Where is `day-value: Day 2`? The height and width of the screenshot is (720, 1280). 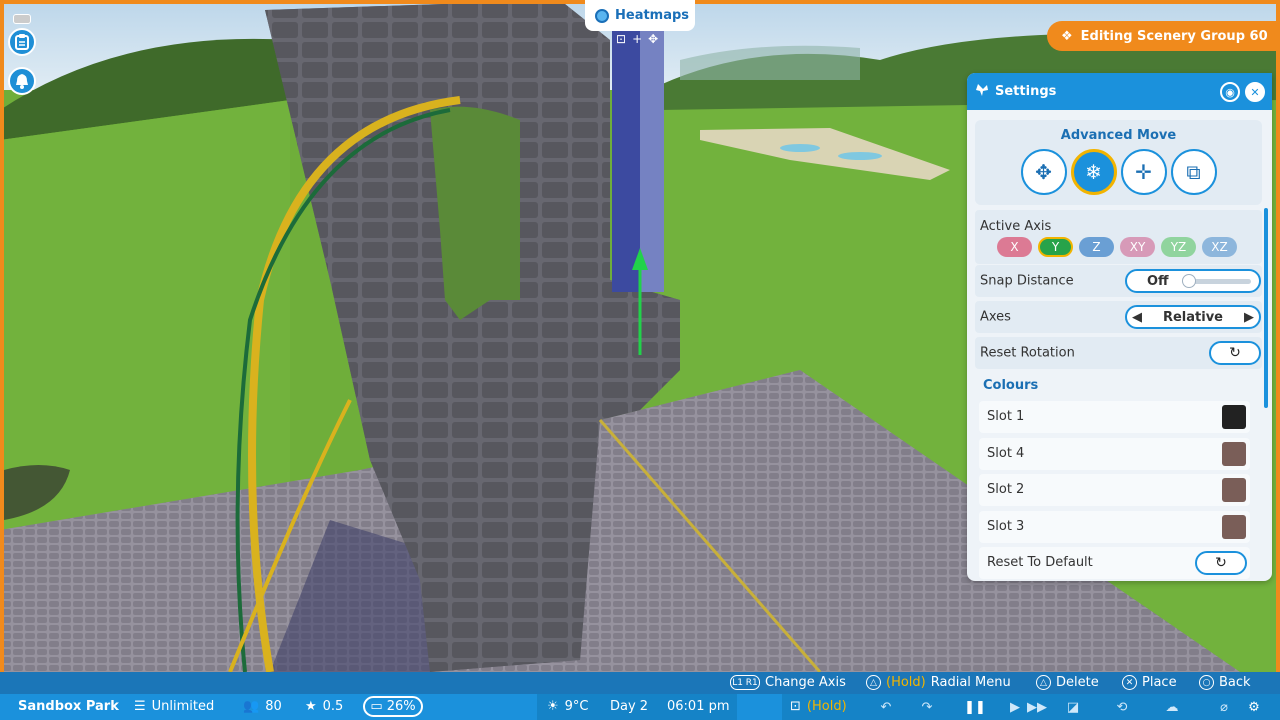 day-value: Day 2 is located at coordinates (629, 706).